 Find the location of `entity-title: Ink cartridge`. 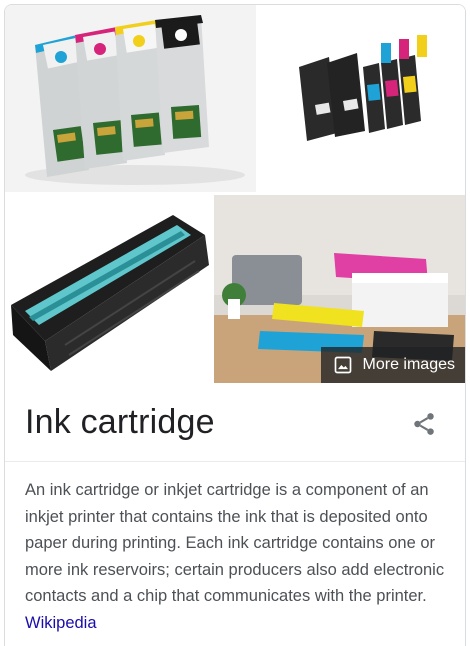

entity-title: Ink cartridge is located at coordinates (120, 422).